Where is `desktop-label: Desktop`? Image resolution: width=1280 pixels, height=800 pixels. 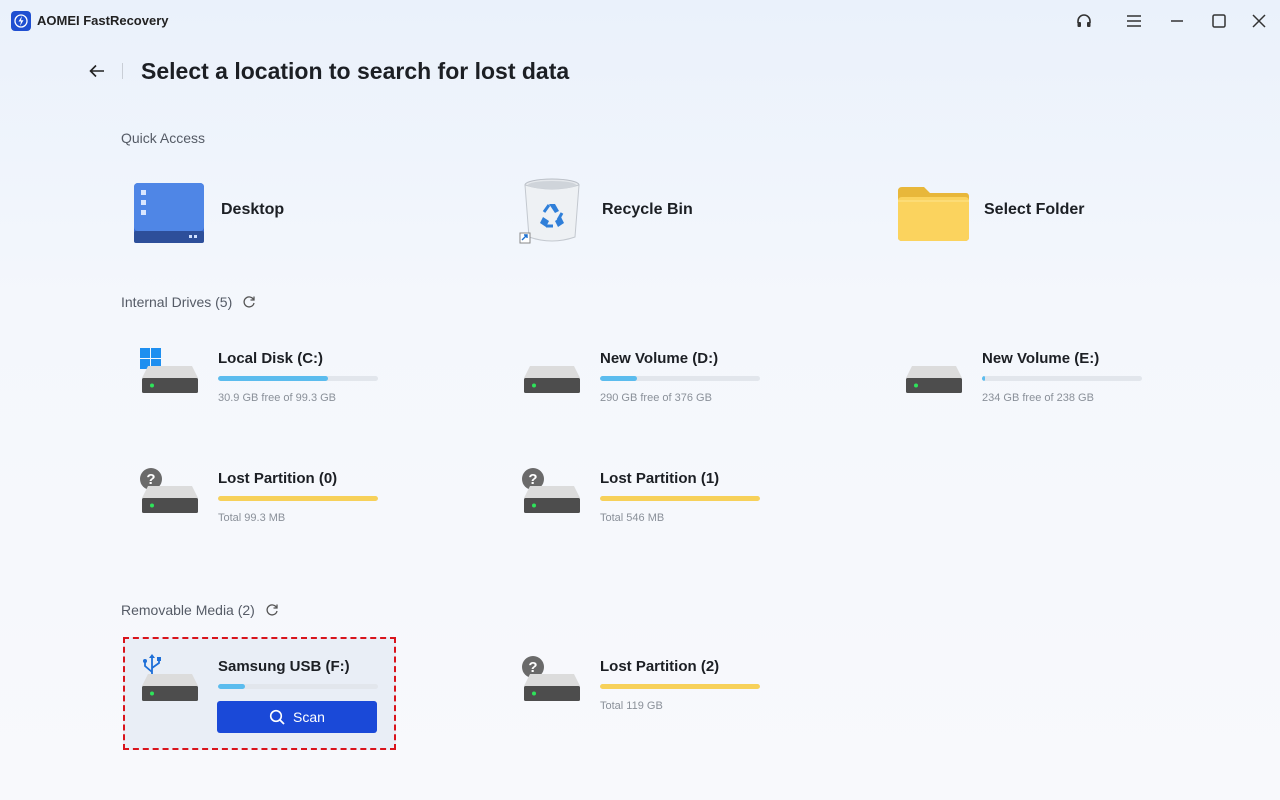
desktop-label: Desktop is located at coordinates (253, 209).